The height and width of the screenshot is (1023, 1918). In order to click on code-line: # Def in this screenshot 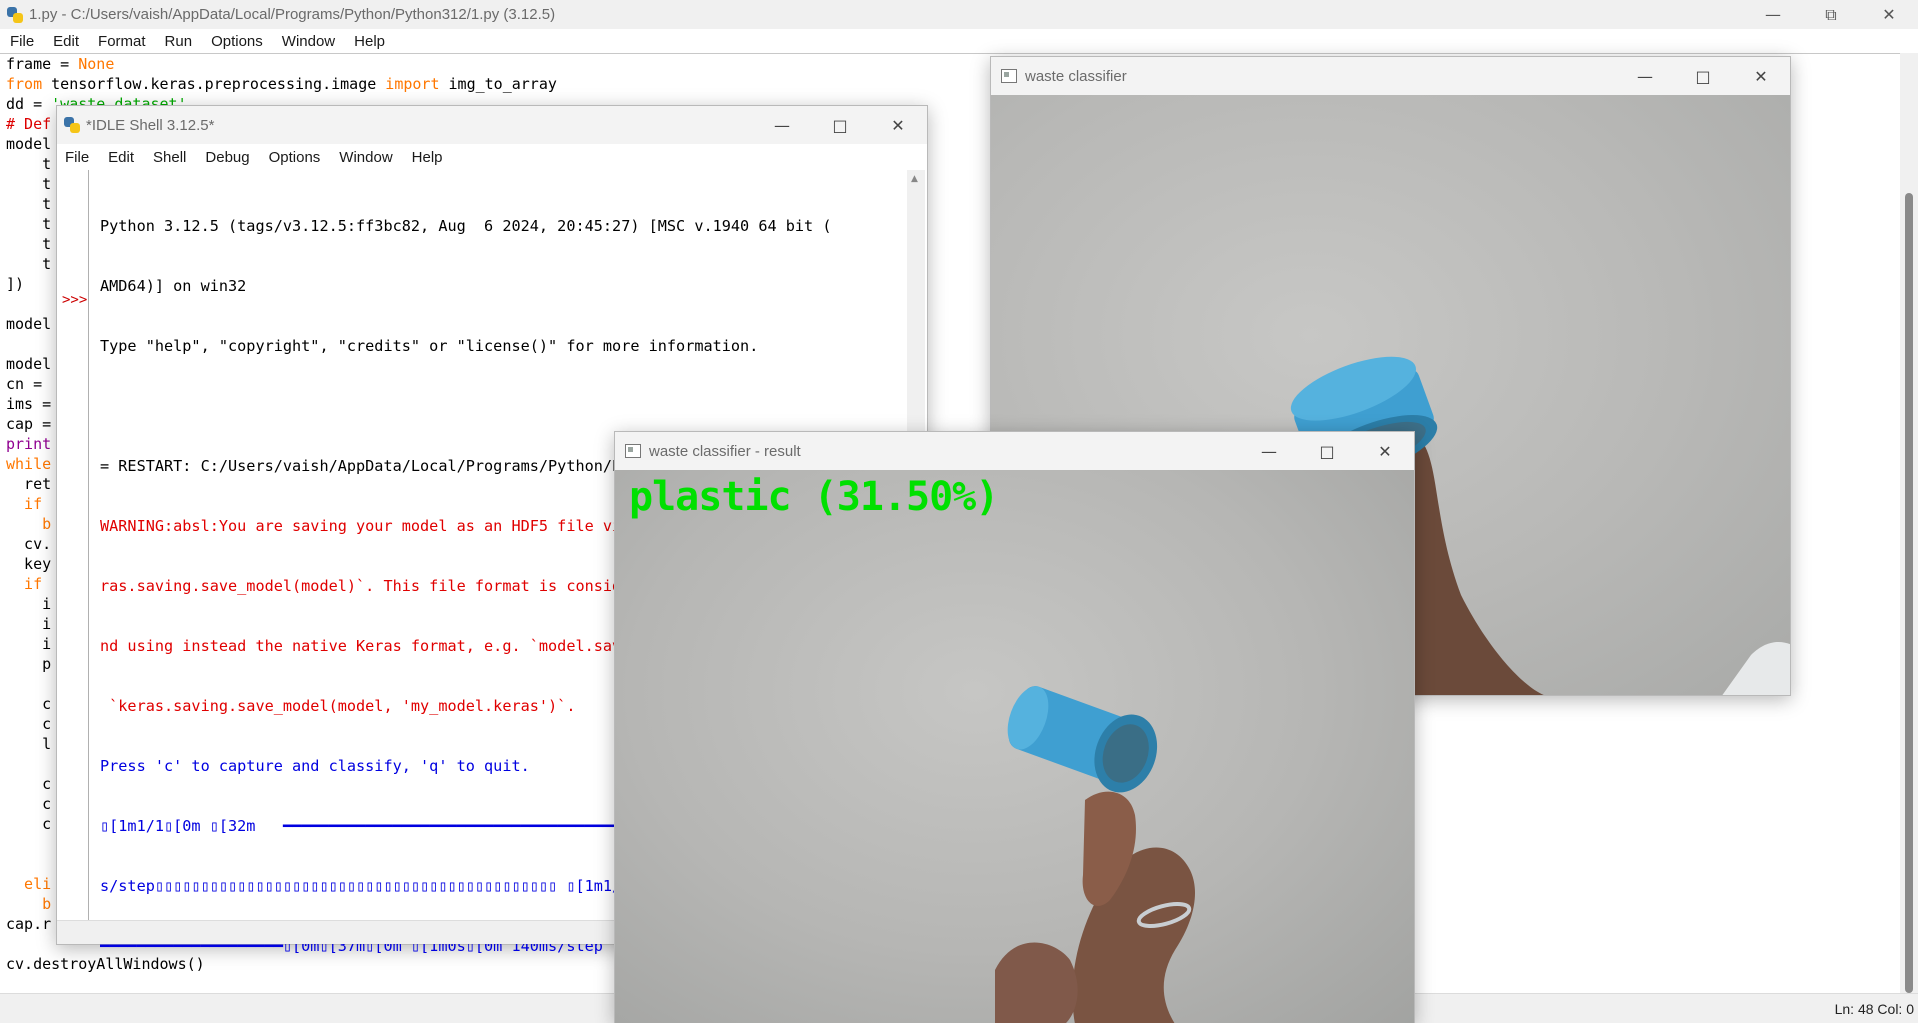, I will do `click(29, 124)`.